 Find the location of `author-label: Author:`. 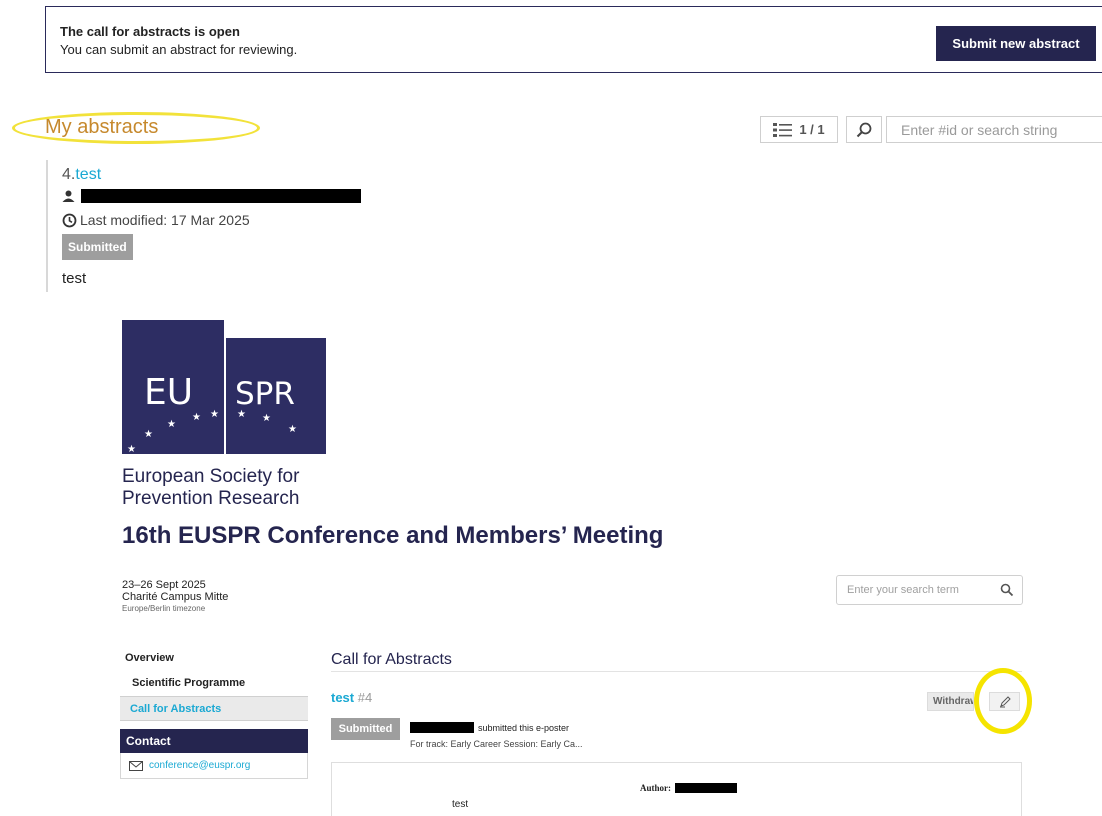

author-label: Author: is located at coordinates (655, 788).